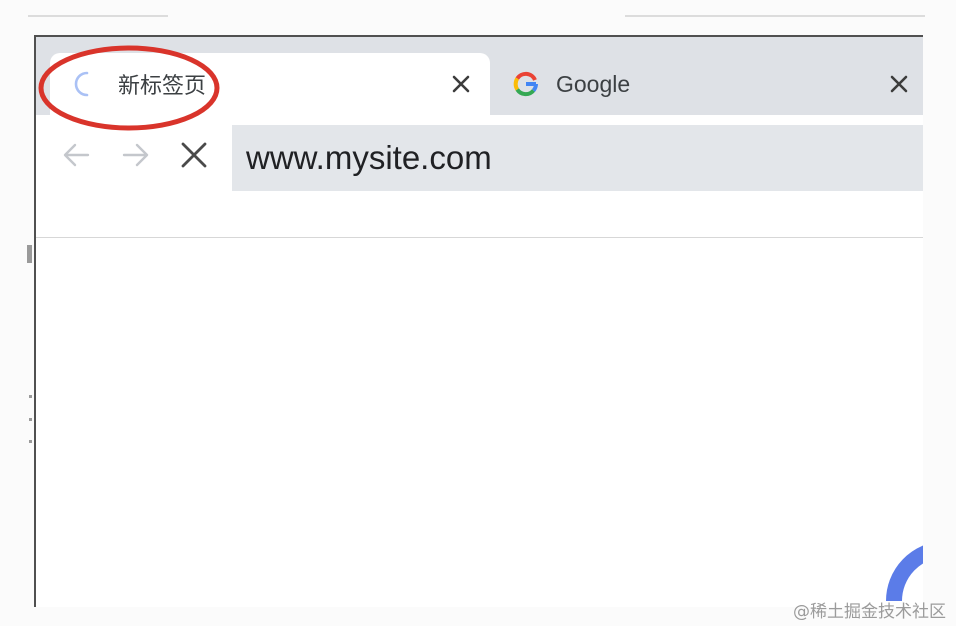  I want to click on tab-google: Google, so click(708, 84).